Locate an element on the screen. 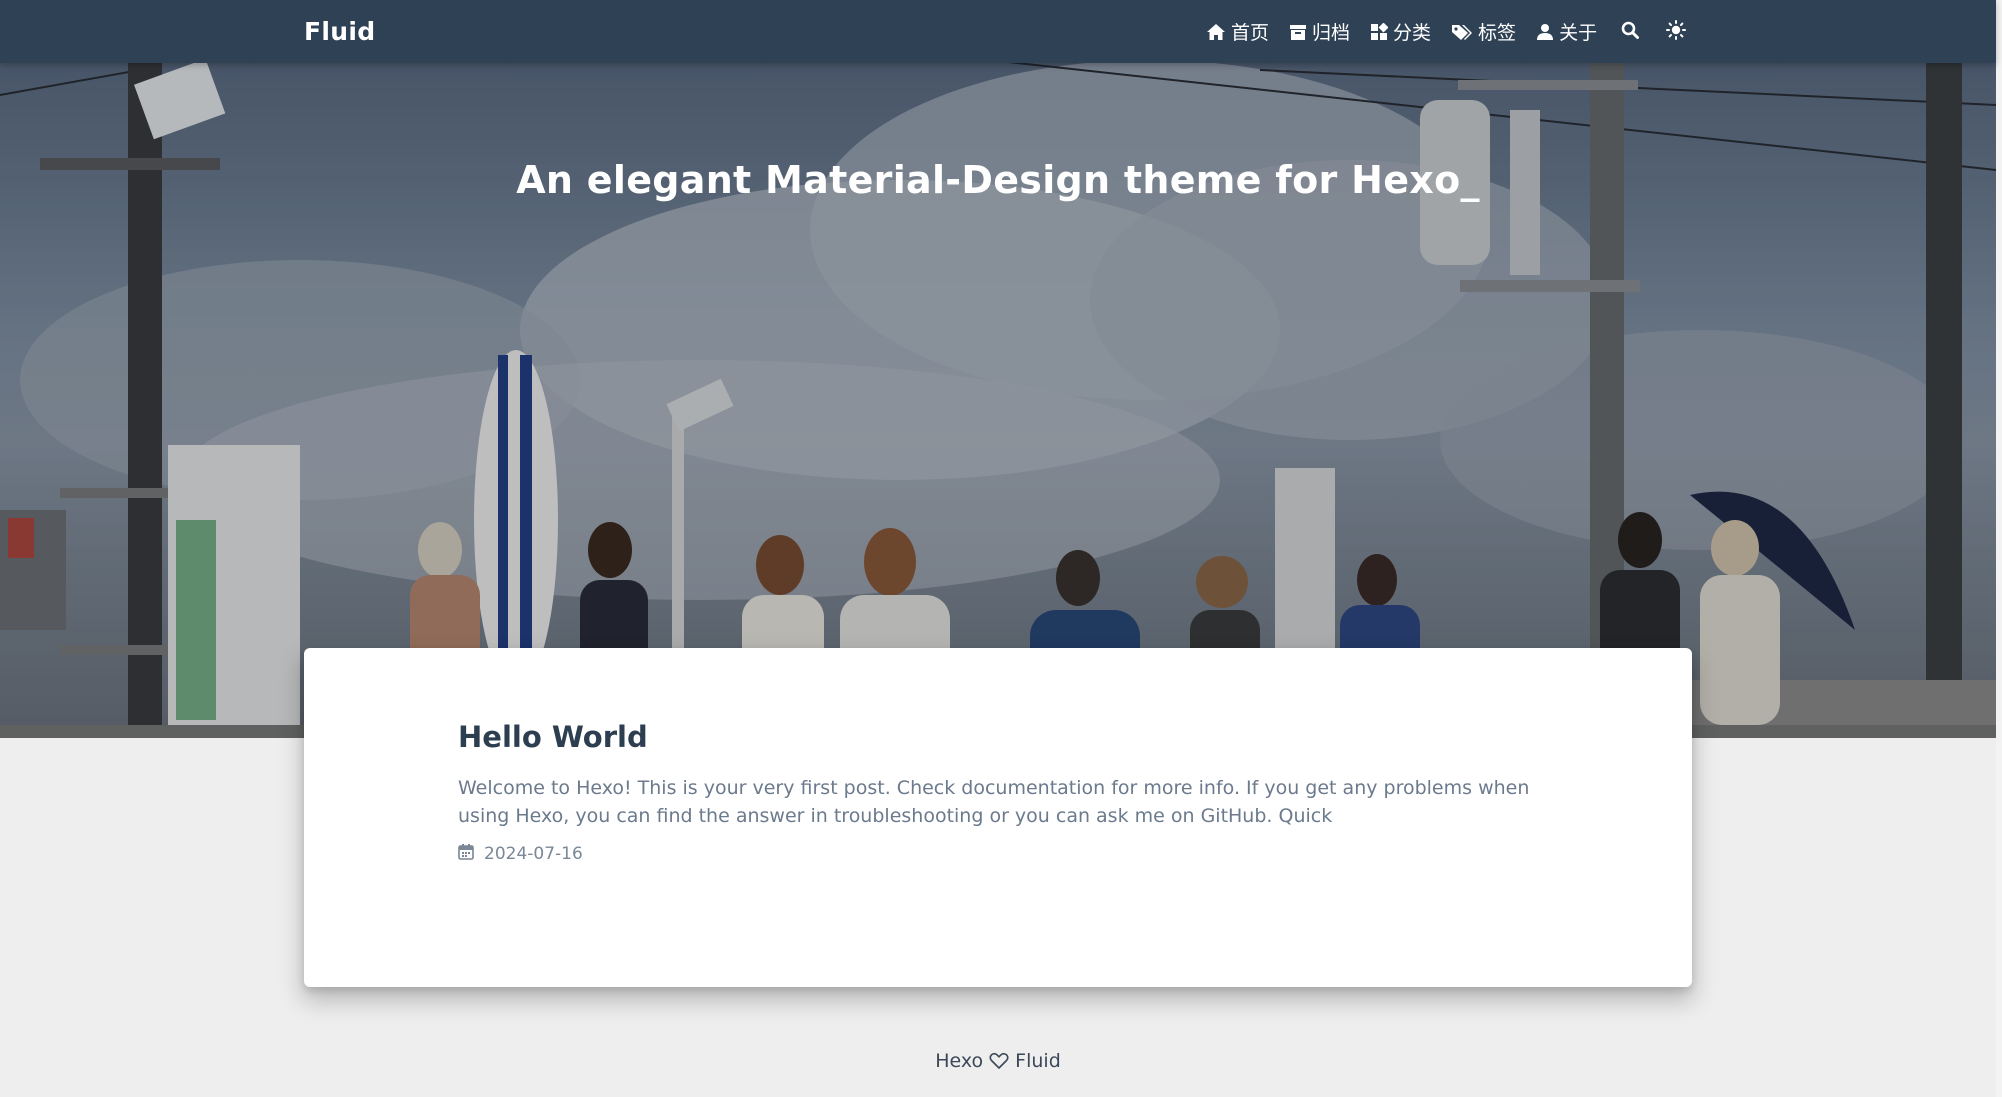 This screenshot has height=1097, width=2002. post-date: 2024-07-16 is located at coordinates (533, 854).